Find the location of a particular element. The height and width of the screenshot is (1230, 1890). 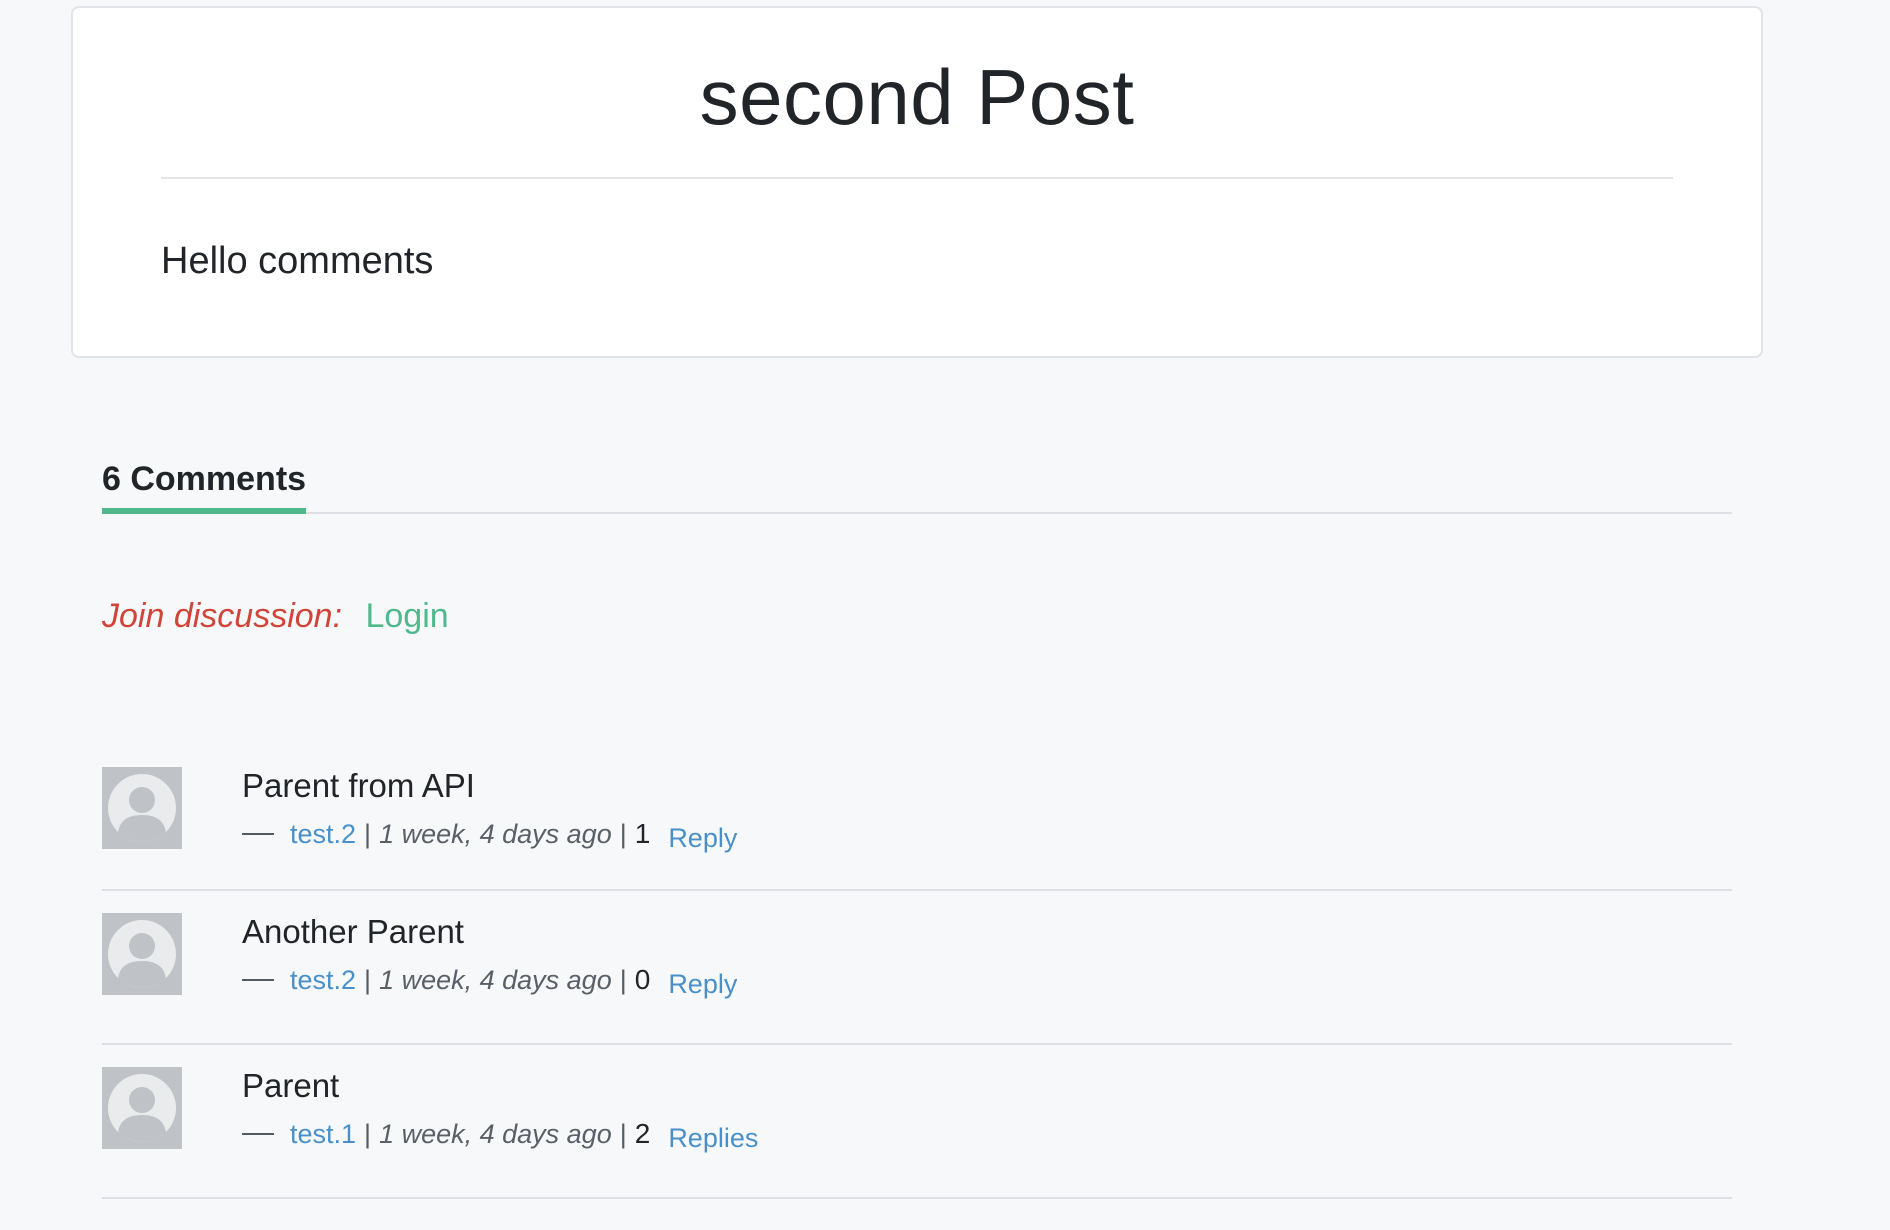

comment-meta: test.2 | 1 week, 4 days ago | 1 Reply is located at coordinates (489, 835).